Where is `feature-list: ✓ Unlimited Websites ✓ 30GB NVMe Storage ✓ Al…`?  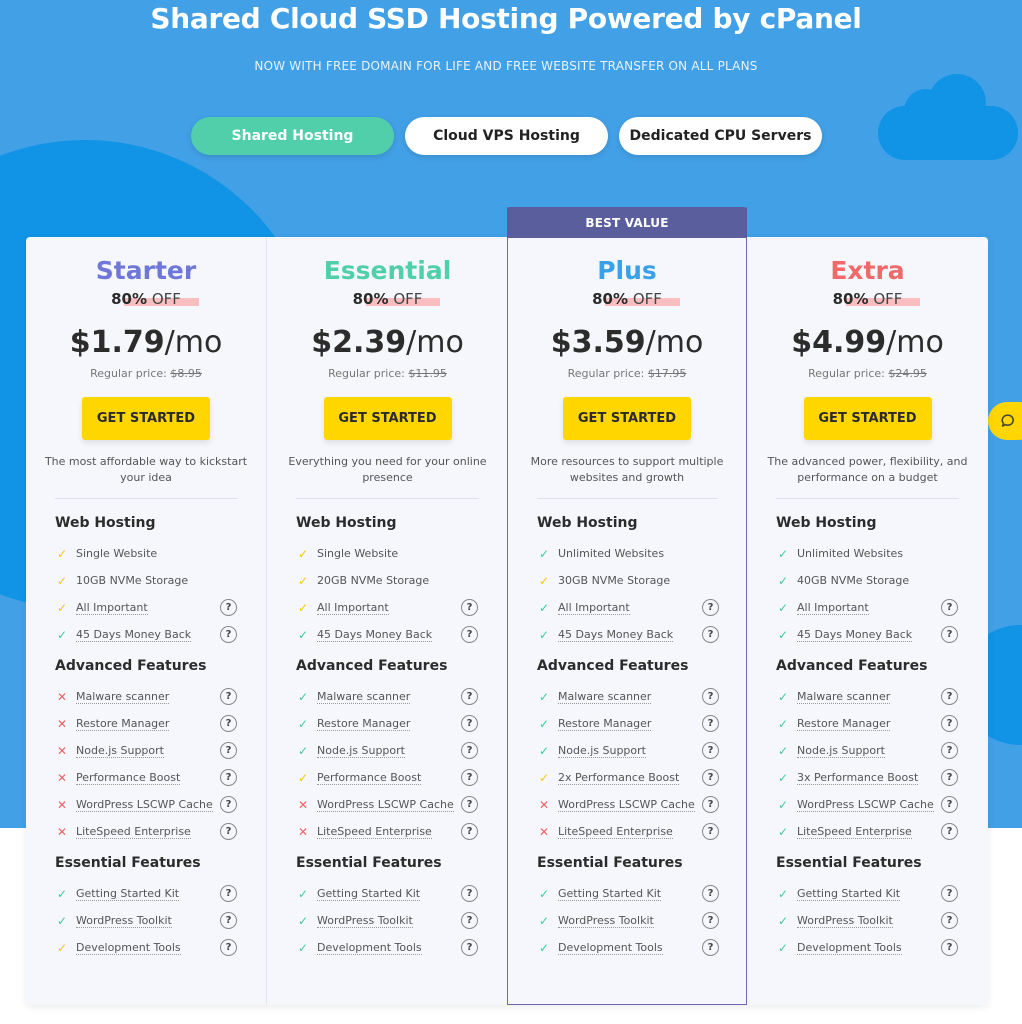
feature-list: ✓ Unlimited Websites ✓ 30GB NVMe Storage ✓ Al… is located at coordinates (627, 594).